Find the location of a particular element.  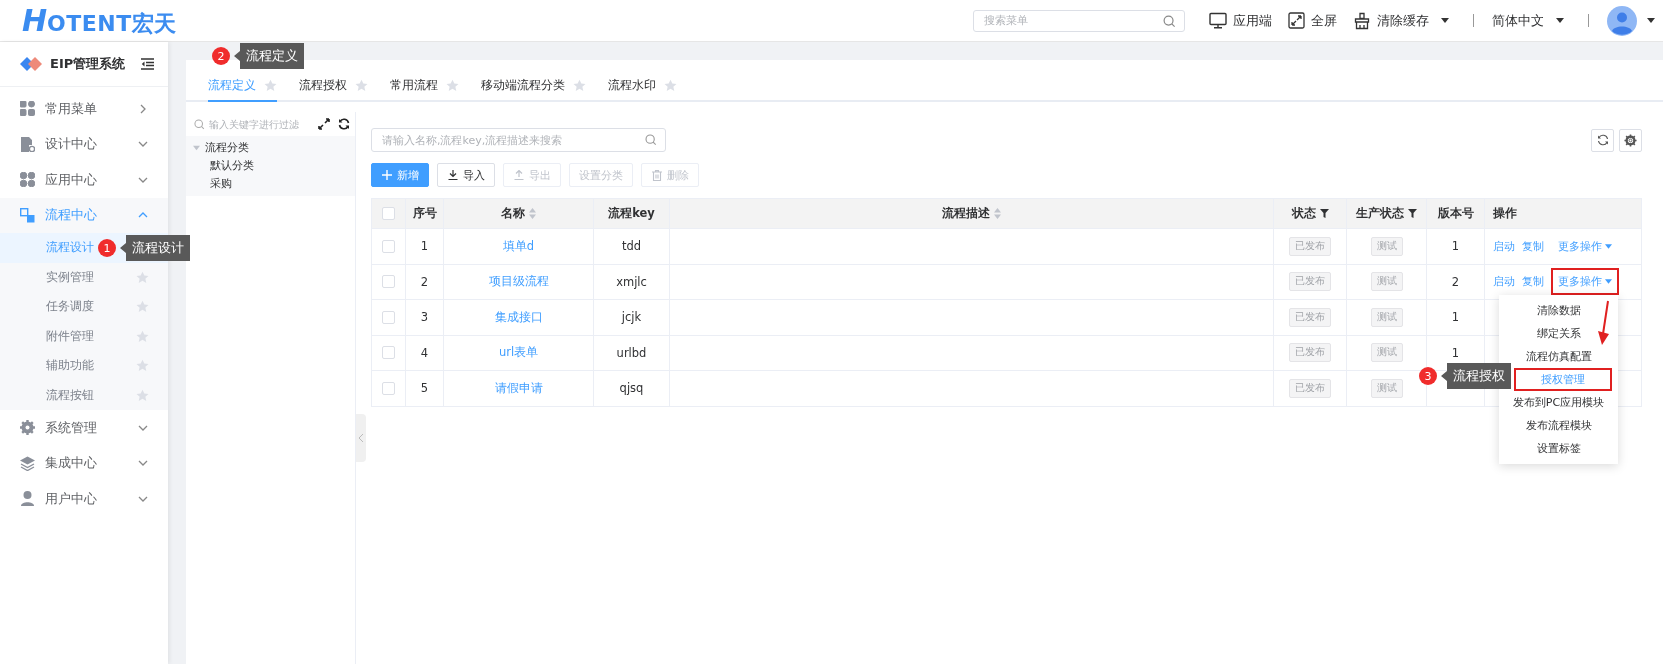

table-cell: 3 is located at coordinates (424, 317).